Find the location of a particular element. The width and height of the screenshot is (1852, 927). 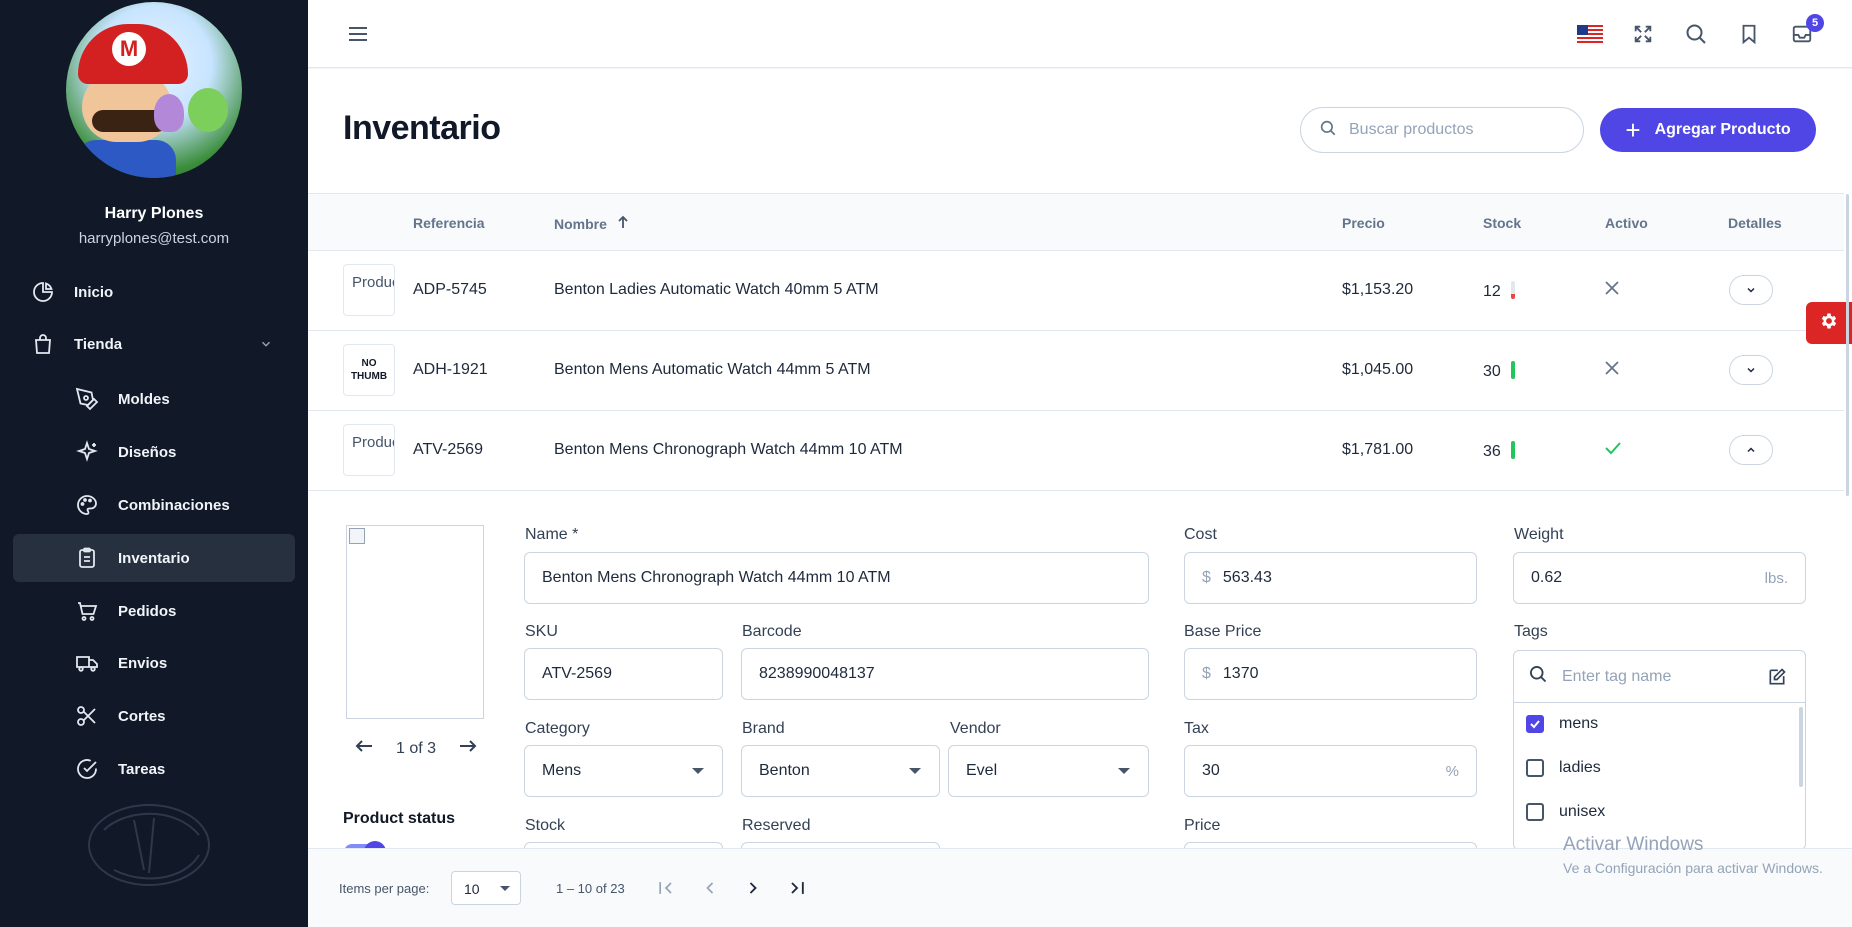

items-per-page-select: 10 is located at coordinates (486, 888).